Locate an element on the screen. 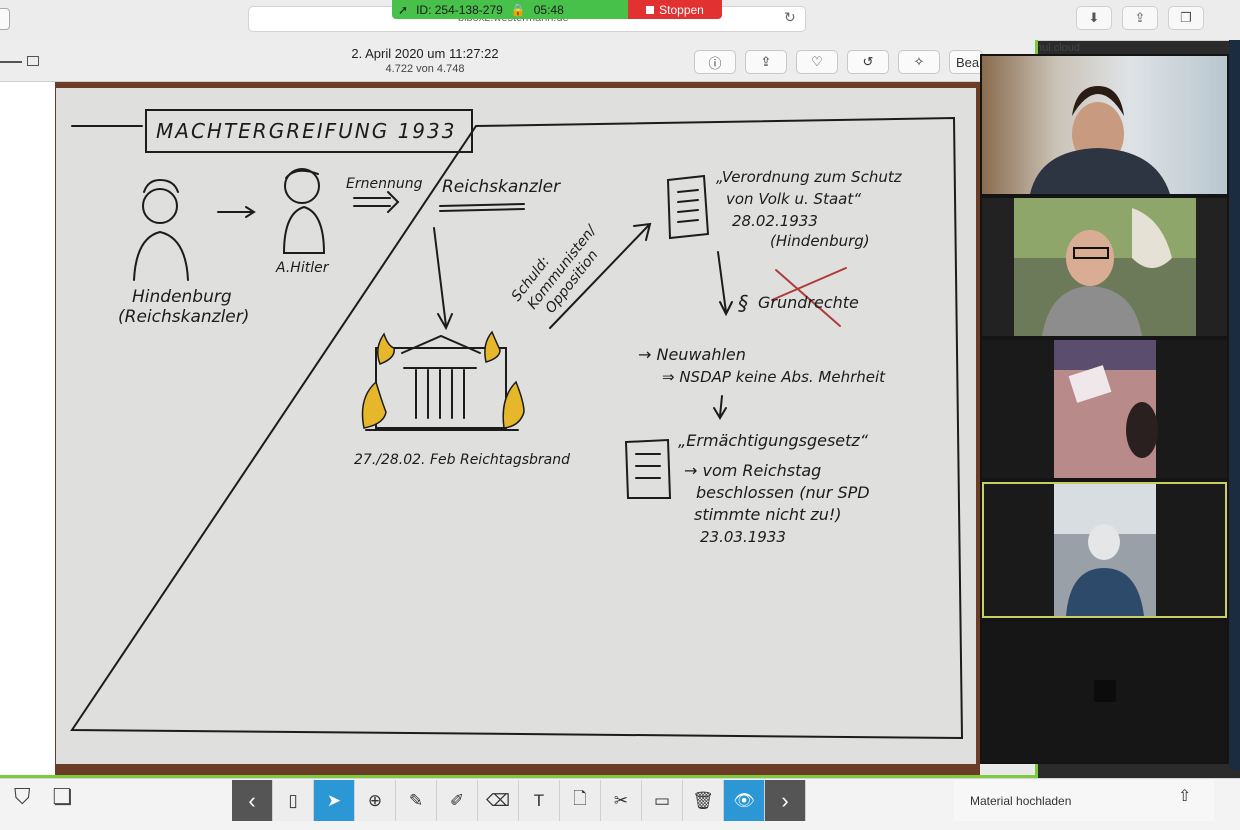 The height and width of the screenshot is (830, 1240). pen-tool-button: ✎ is located at coordinates (416, 800).